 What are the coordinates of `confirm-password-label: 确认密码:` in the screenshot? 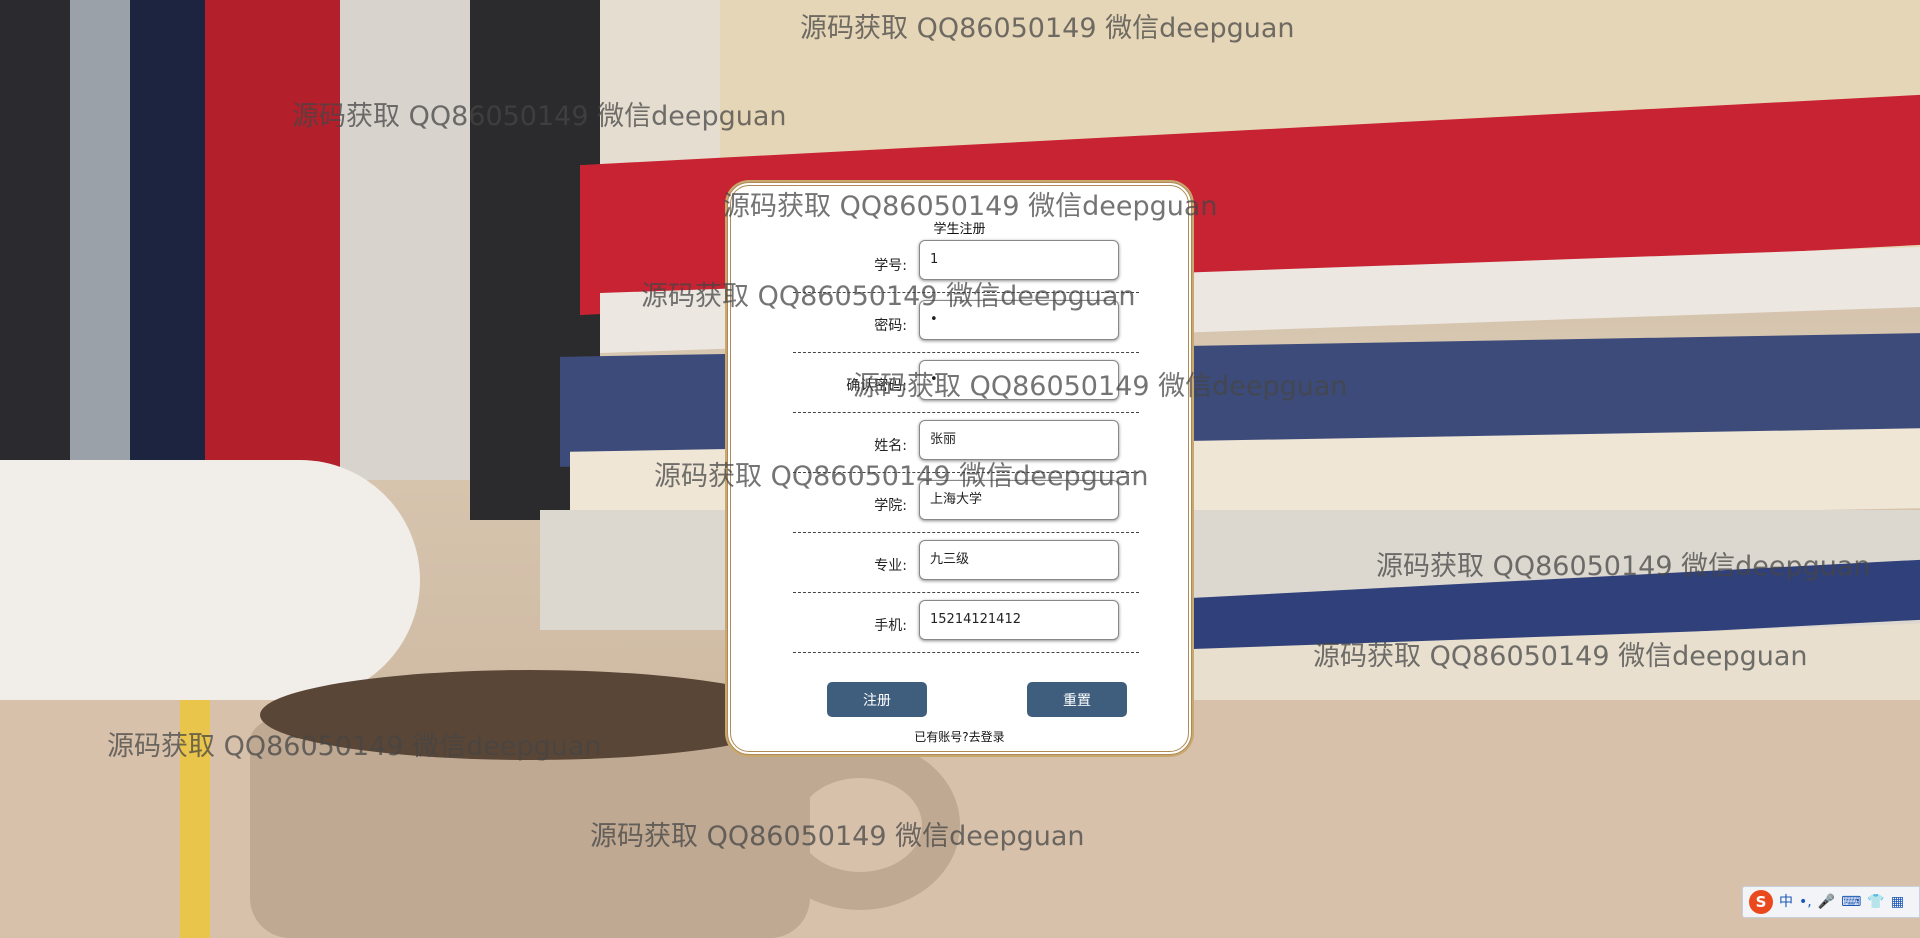 It's located at (876, 386).